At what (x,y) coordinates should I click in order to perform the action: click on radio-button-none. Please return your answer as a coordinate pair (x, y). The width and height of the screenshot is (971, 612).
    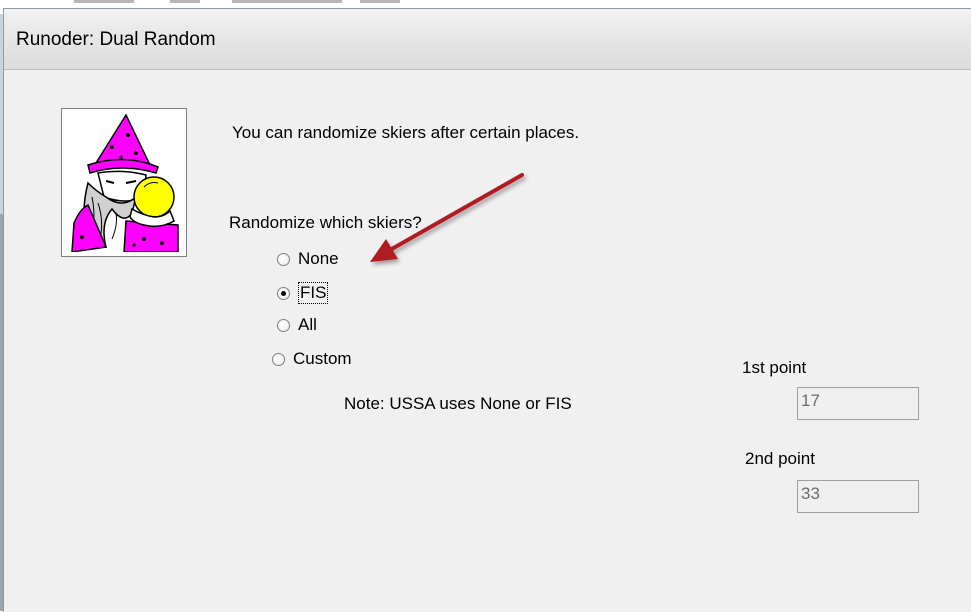
    Looking at the image, I should click on (283, 259).